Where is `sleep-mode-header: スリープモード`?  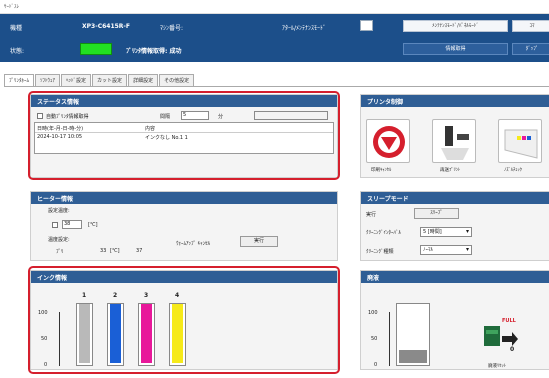 sleep-mode-header: スリープモード is located at coordinates (455, 198).